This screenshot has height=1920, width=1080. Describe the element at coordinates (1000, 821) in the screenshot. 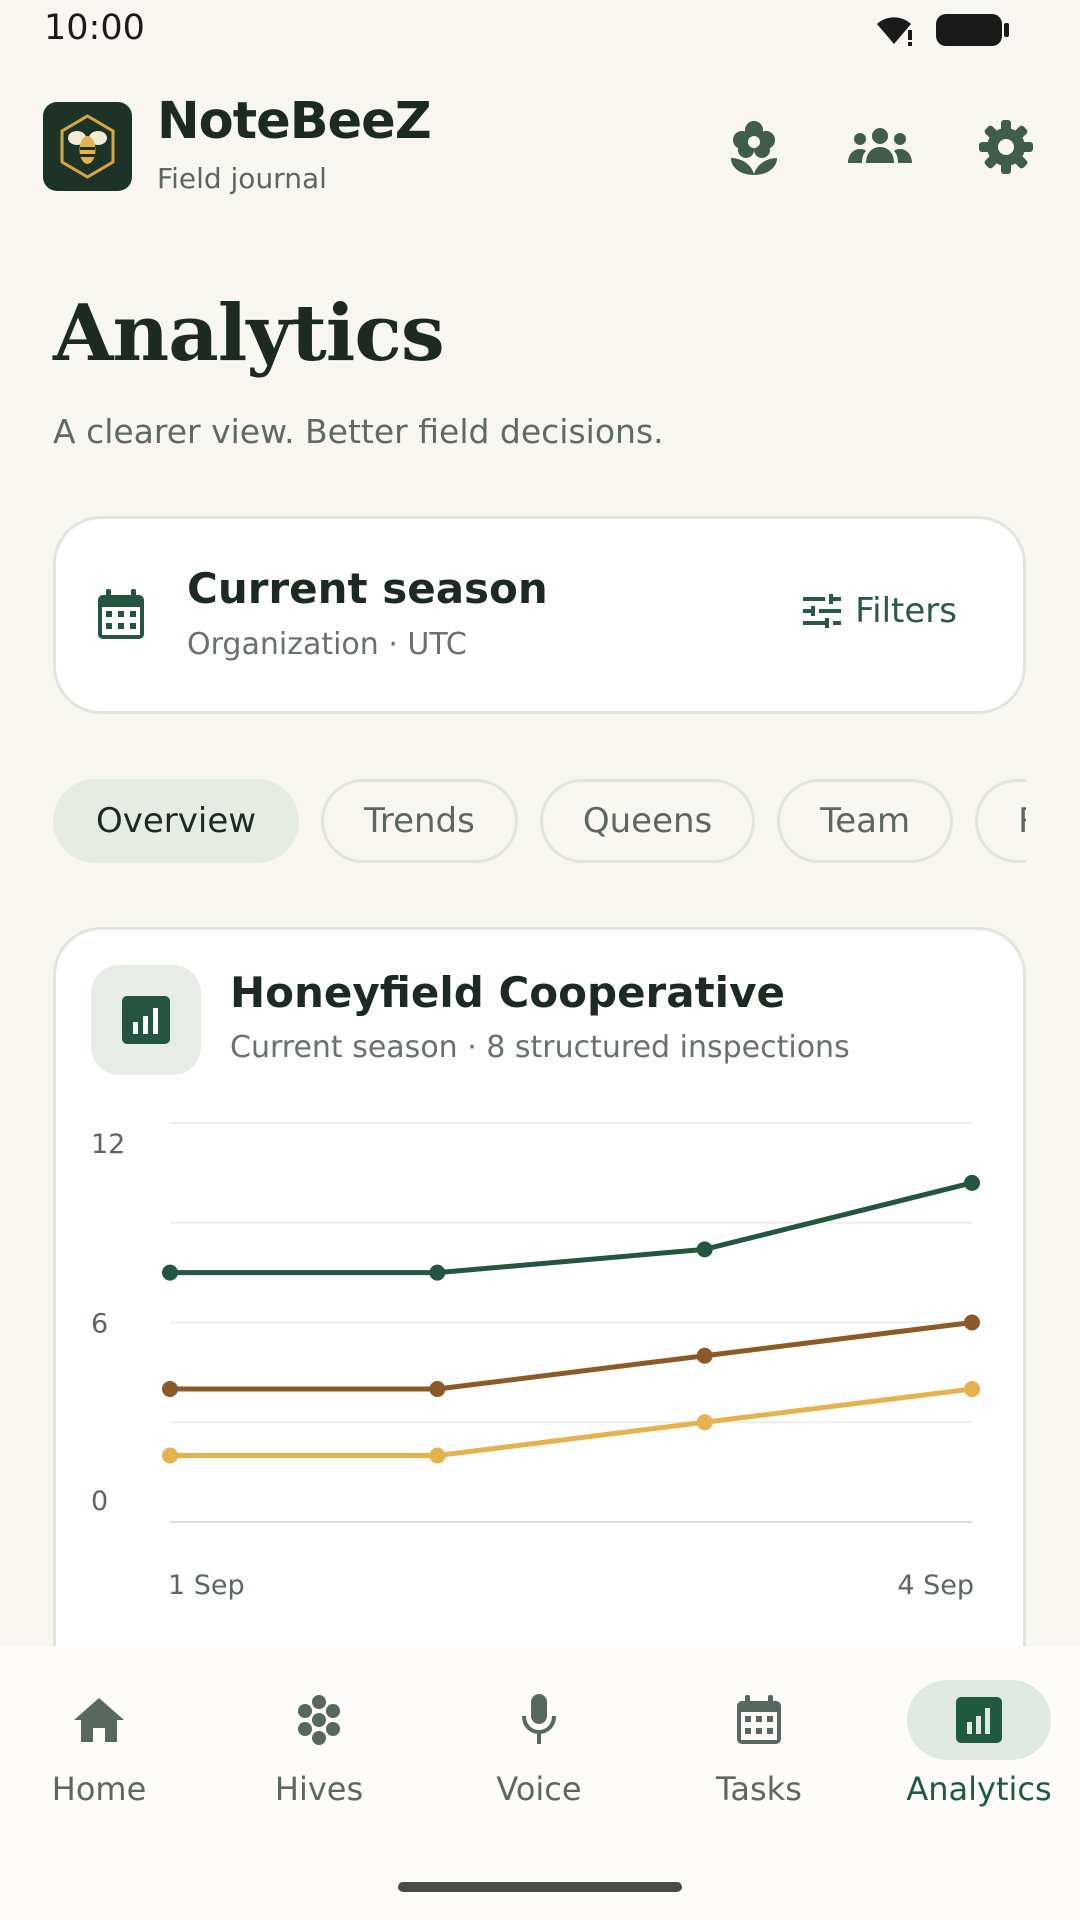

I see `tab-reports: Re` at that location.